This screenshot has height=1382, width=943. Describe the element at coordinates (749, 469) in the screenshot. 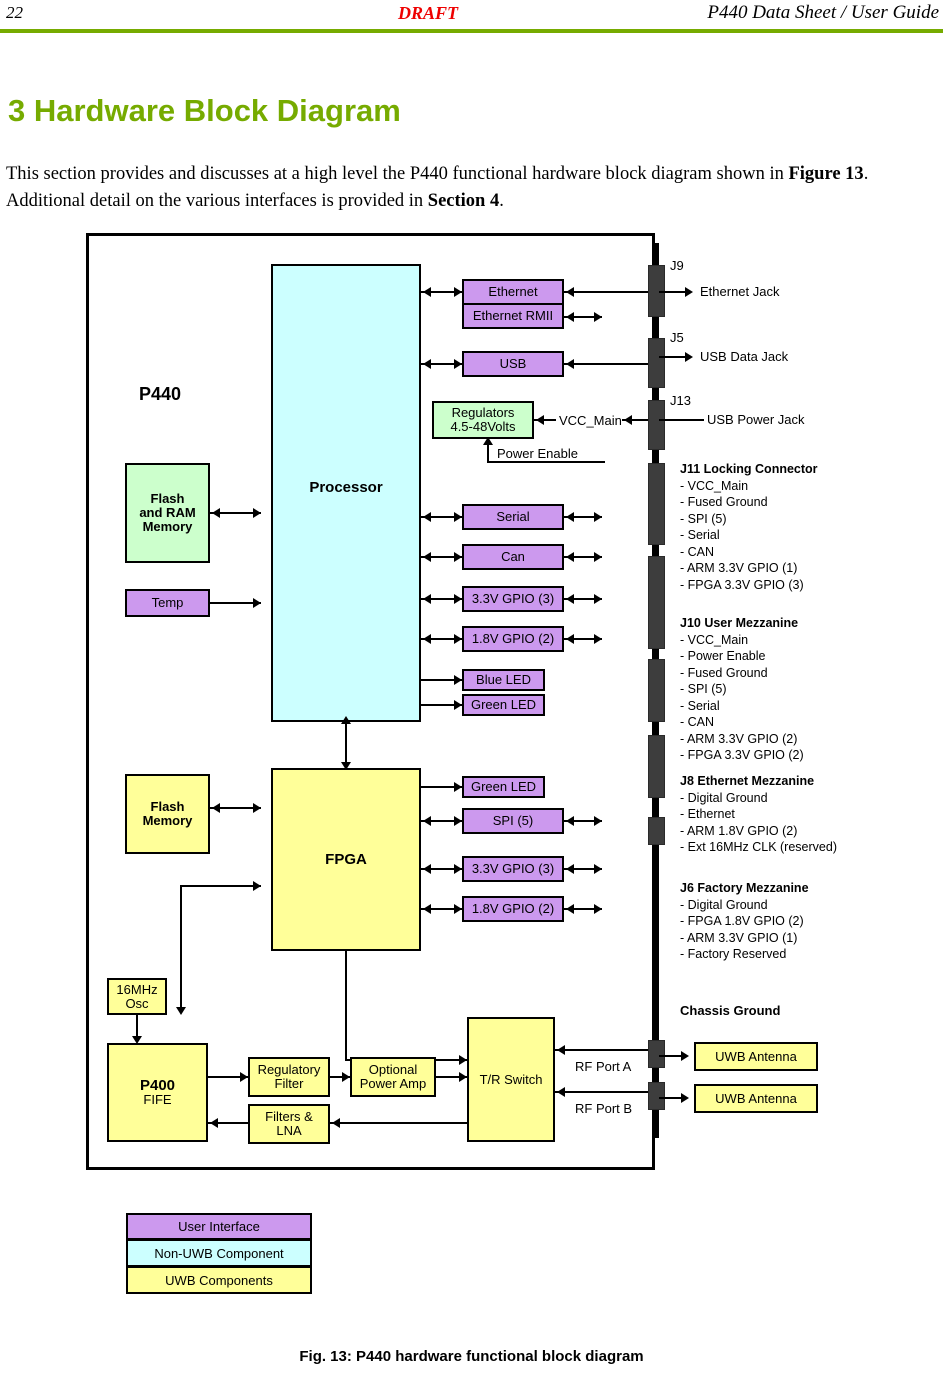

I see `connector-j11-title: J11 Locking Connector` at that location.